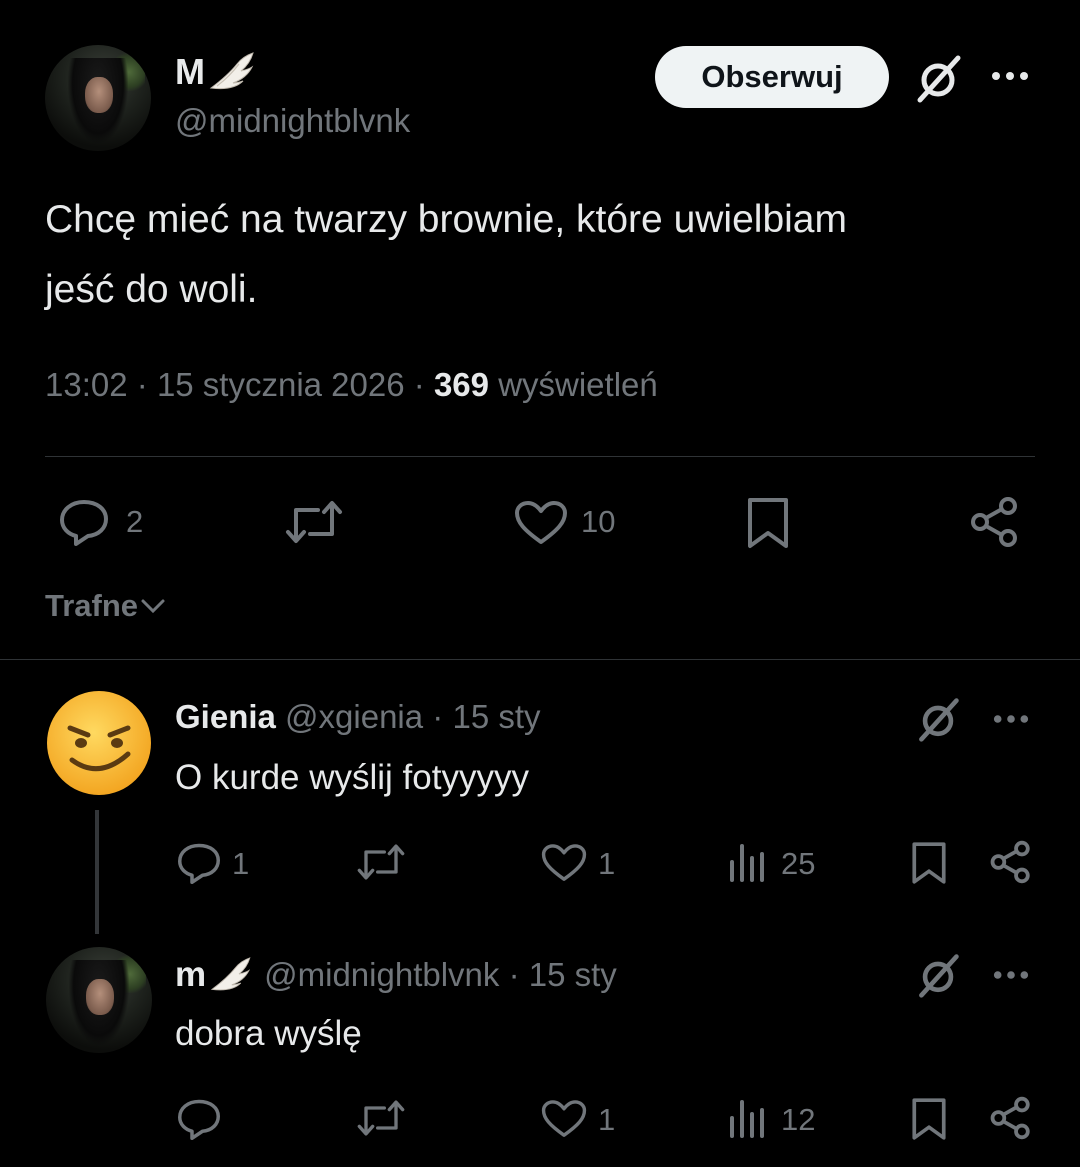 This screenshot has width=1080, height=1167. What do you see at coordinates (241, 863) in the screenshot?
I see `reply-count: 1` at bounding box center [241, 863].